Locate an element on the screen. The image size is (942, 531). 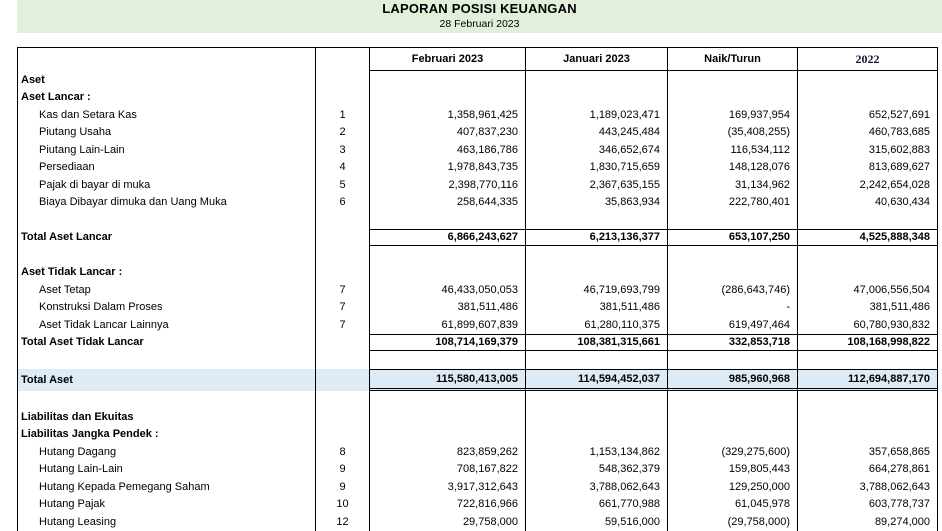
row-label-cell: Konstruksi Dalam Proses is located at coordinates (167, 307).